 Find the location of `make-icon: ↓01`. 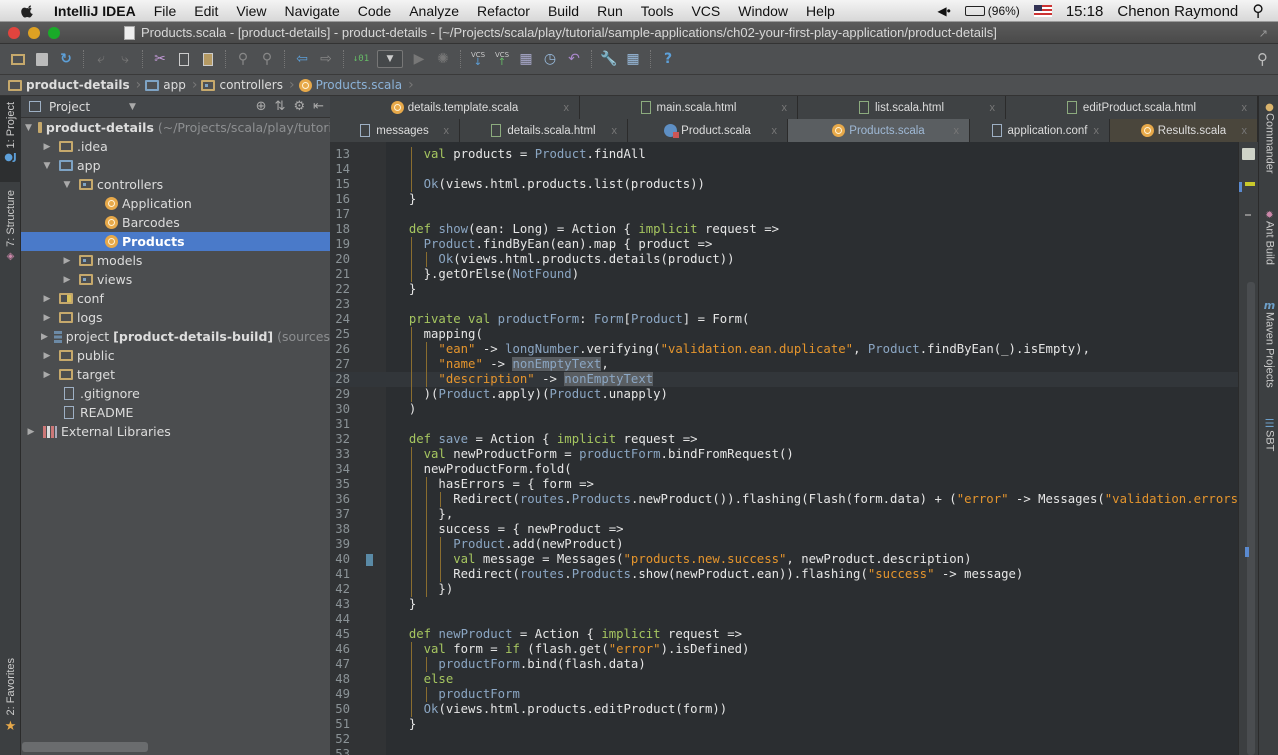

make-icon: ↓01 is located at coordinates (361, 59).